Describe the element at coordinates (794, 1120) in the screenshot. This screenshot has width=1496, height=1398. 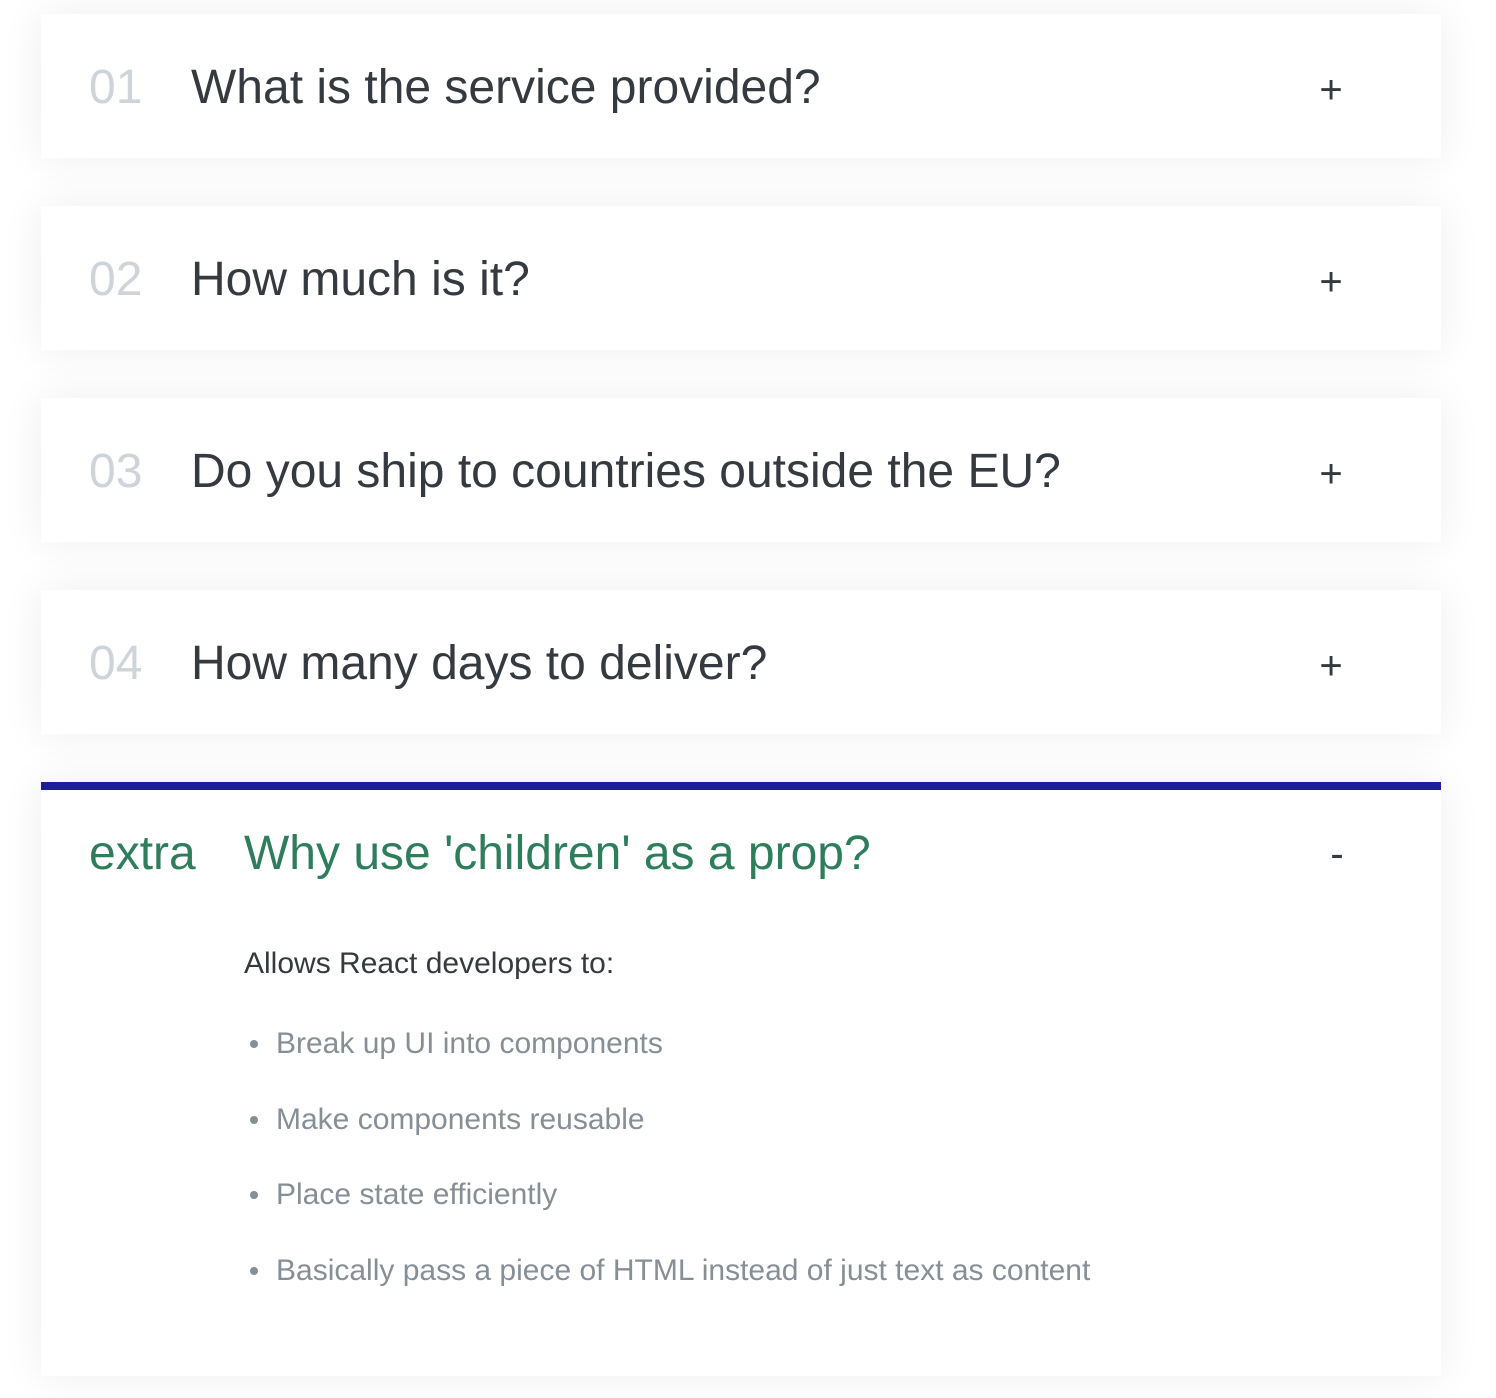
I see `list-item: Make components reusable` at that location.